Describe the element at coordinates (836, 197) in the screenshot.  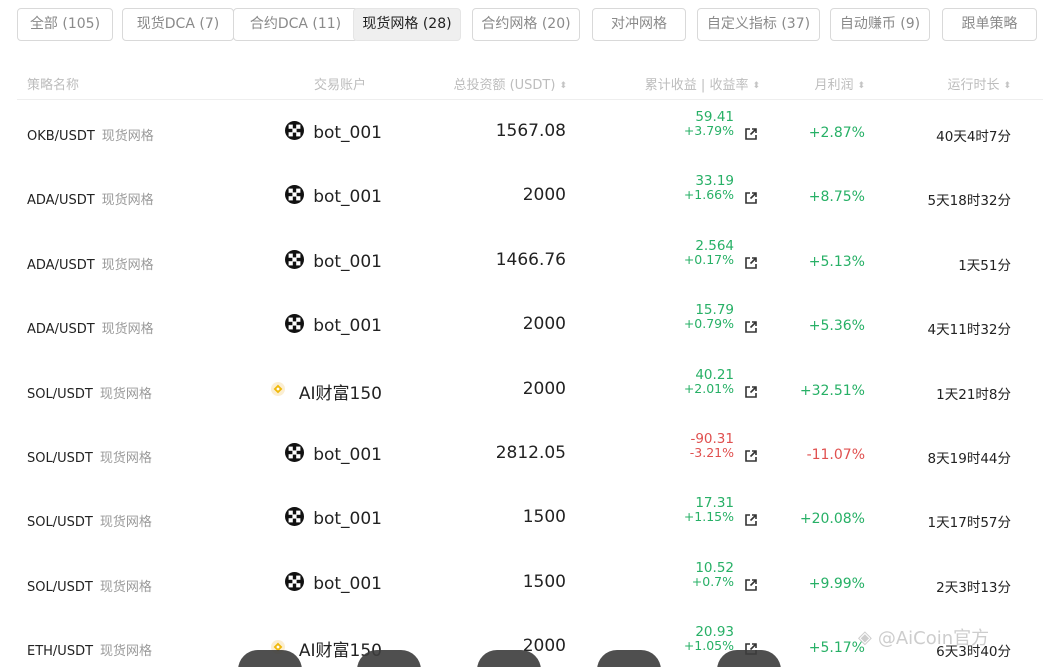
I see `monthly-profit: +8.75%` at that location.